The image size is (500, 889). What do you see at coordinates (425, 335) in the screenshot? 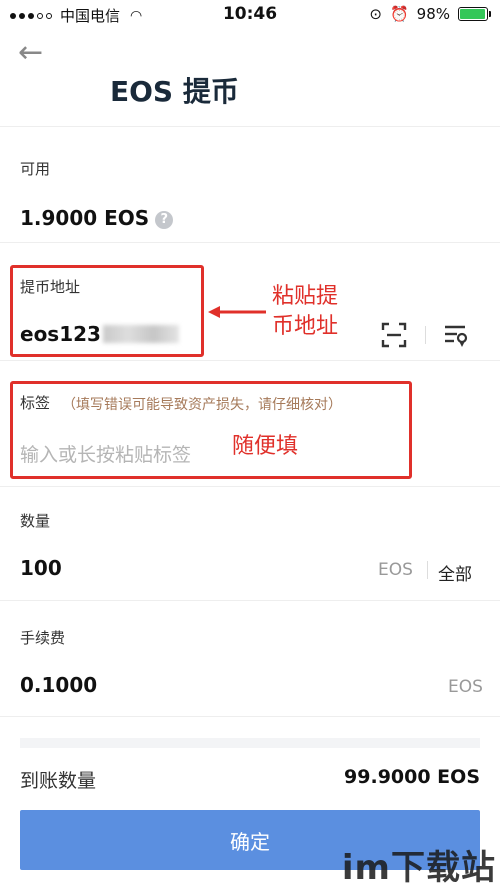
I see `icon-separator` at bounding box center [425, 335].